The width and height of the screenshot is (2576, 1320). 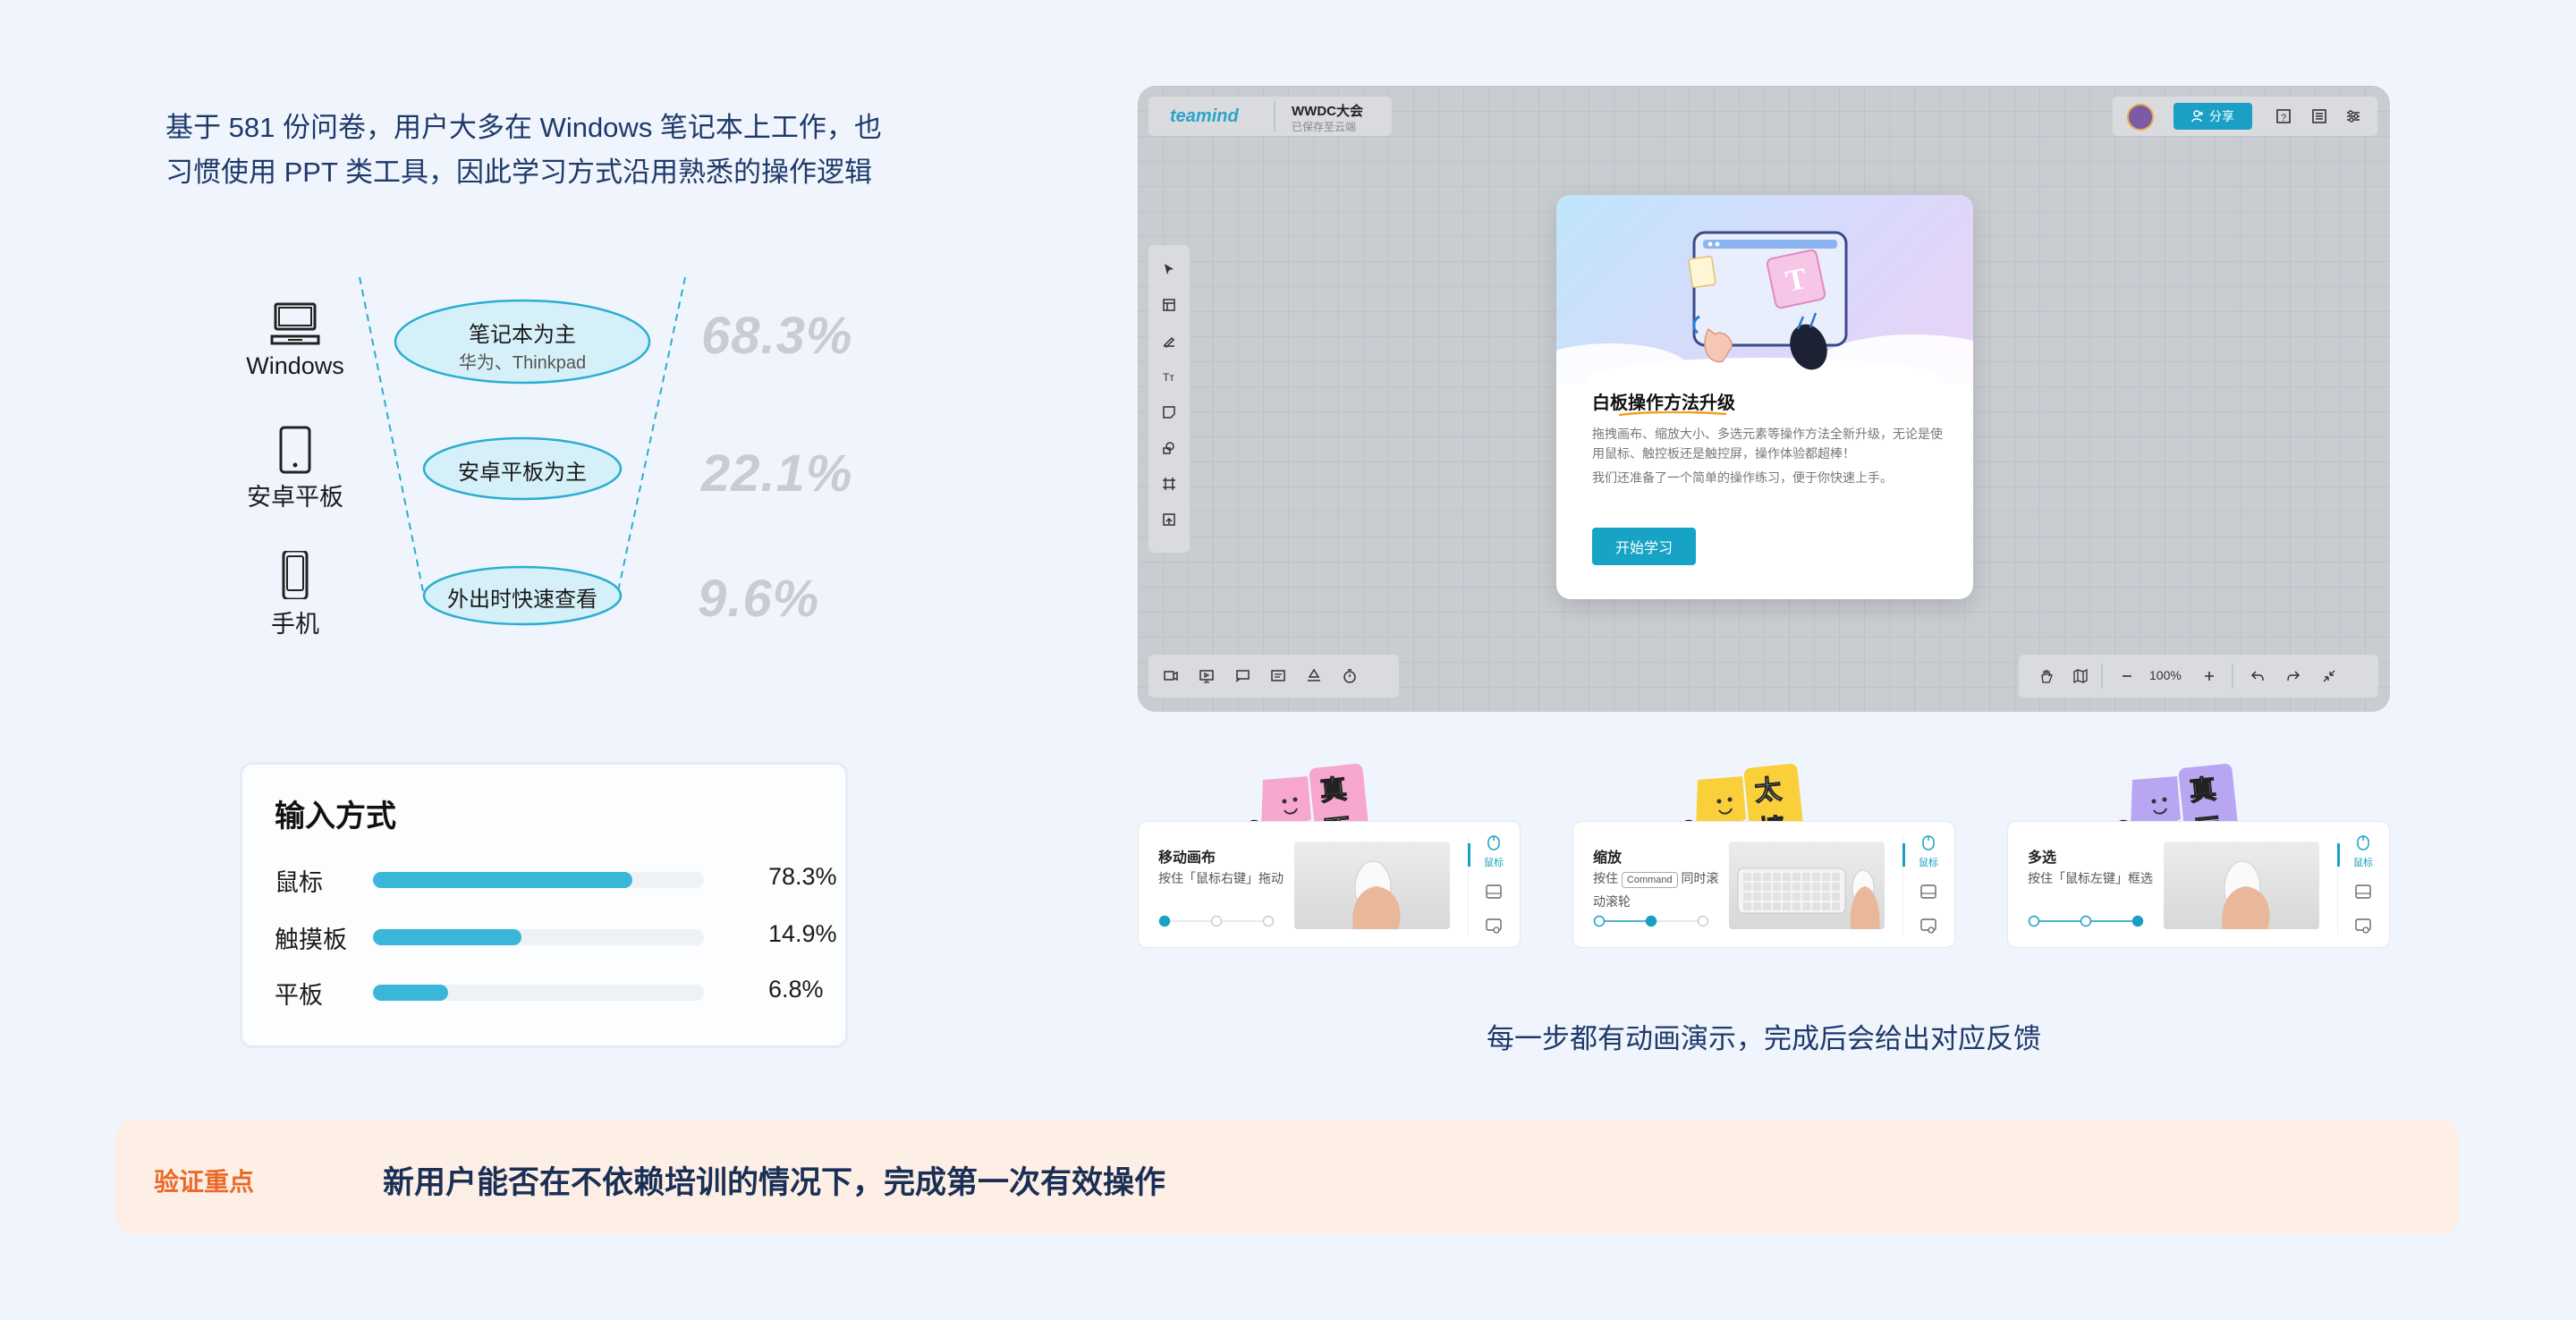 I want to click on input-row-tablet: 平板 6.8%, so click(x=552, y=990).